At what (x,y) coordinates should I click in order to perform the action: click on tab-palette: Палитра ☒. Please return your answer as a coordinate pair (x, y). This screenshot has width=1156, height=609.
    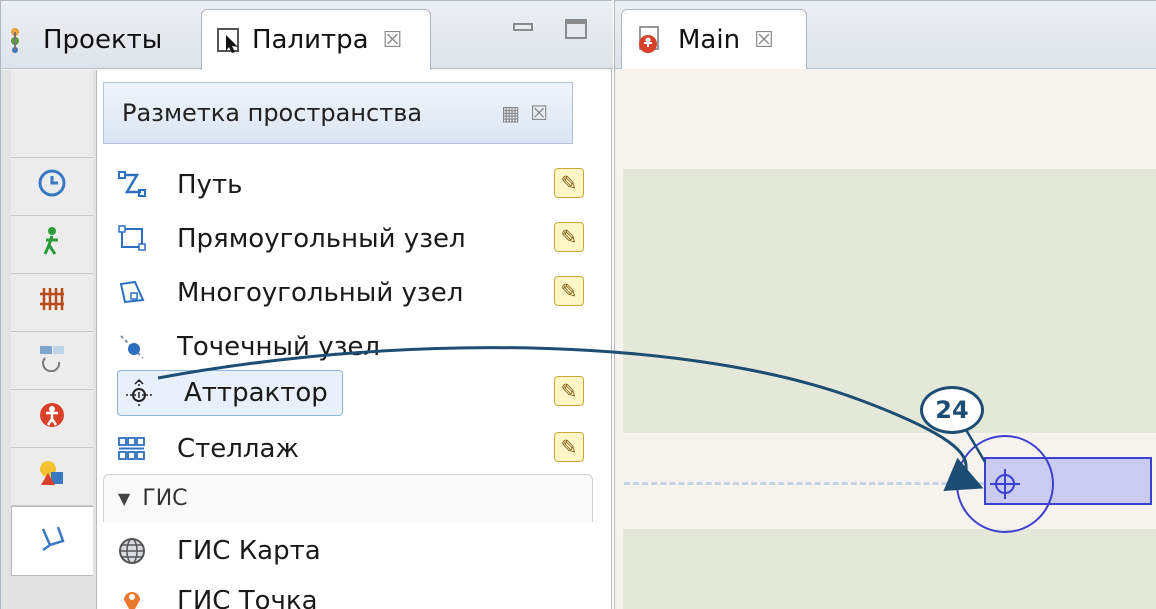
    Looking at the image, I should click on (316, 39).